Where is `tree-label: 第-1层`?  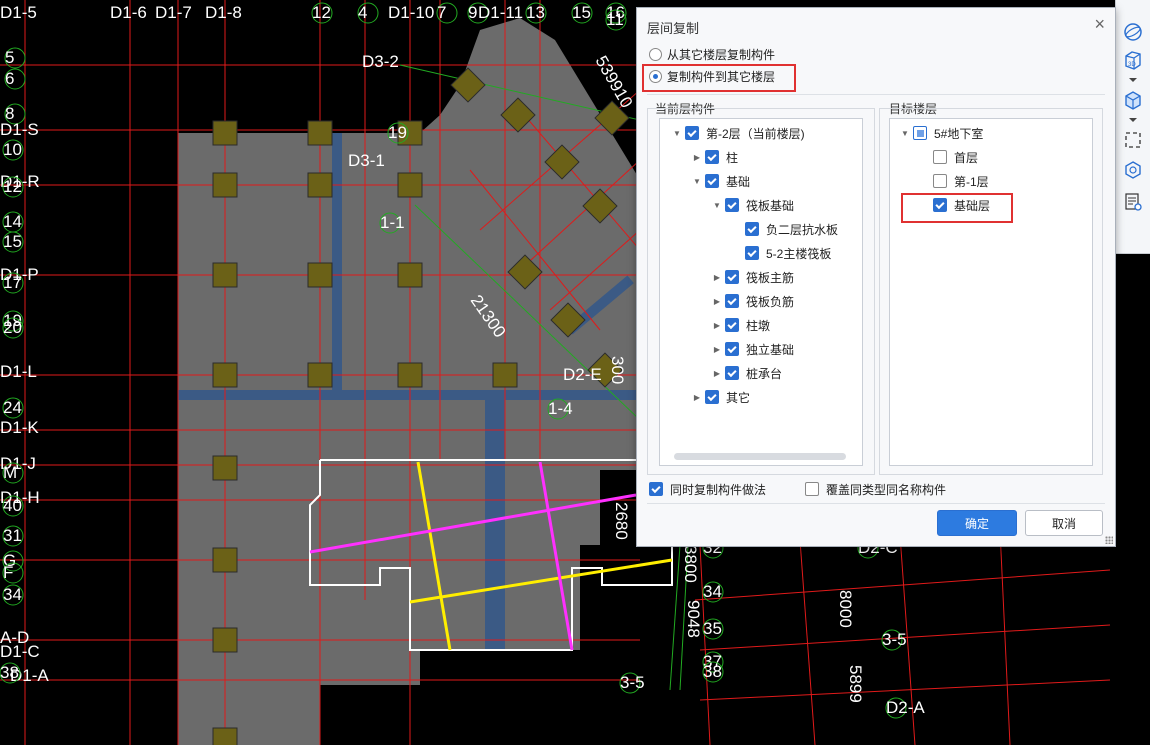
tree-label: 第-1层 is located at coordinates (971, 181).